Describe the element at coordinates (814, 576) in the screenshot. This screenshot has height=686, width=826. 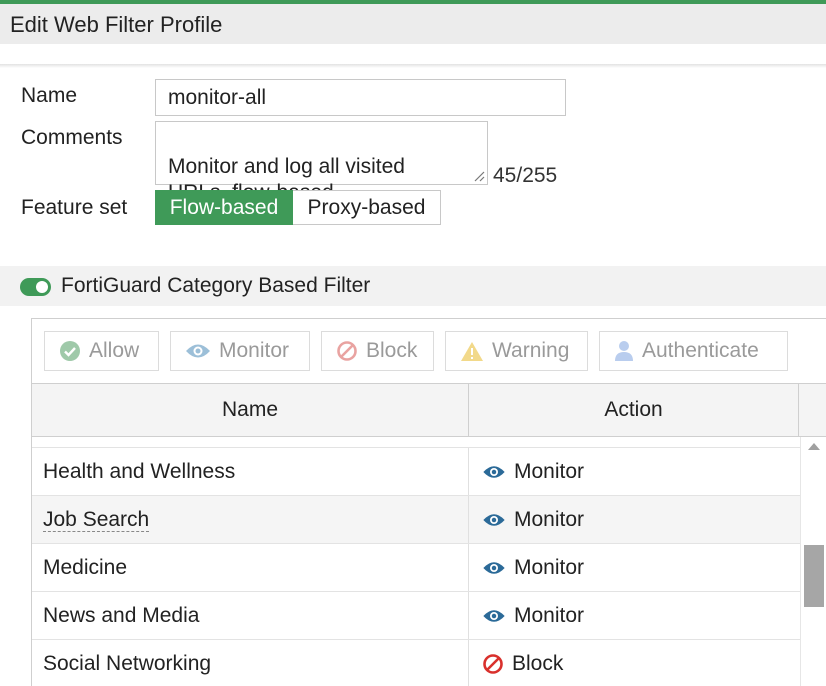
I see `scrollbar-thumb` at that location.